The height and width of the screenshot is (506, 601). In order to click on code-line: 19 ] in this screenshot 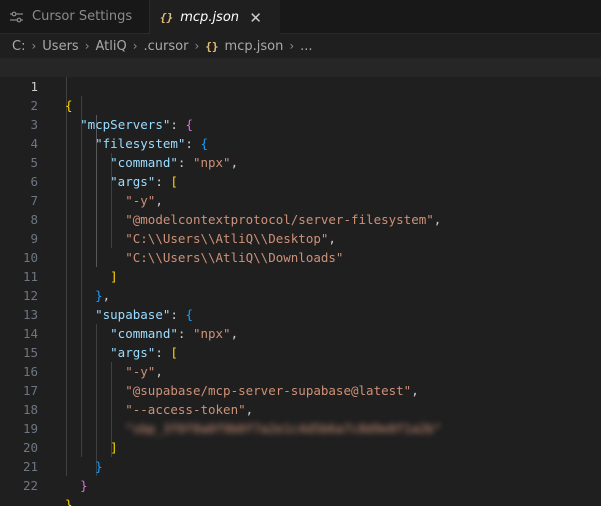, I will do `click(300, 427)`.